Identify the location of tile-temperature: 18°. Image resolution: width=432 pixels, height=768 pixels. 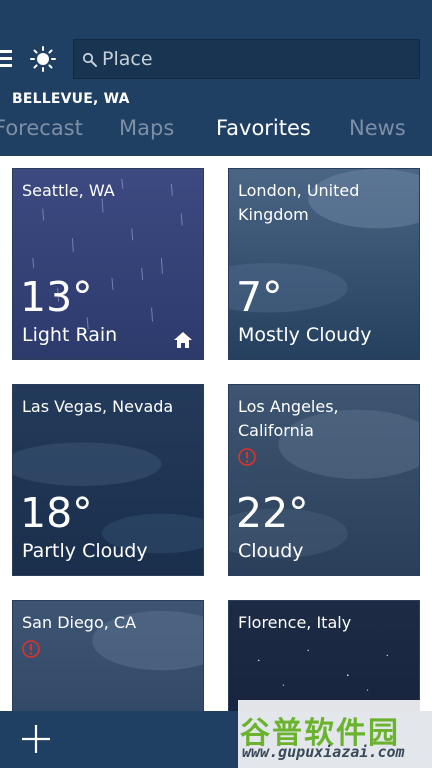
(56, 513).